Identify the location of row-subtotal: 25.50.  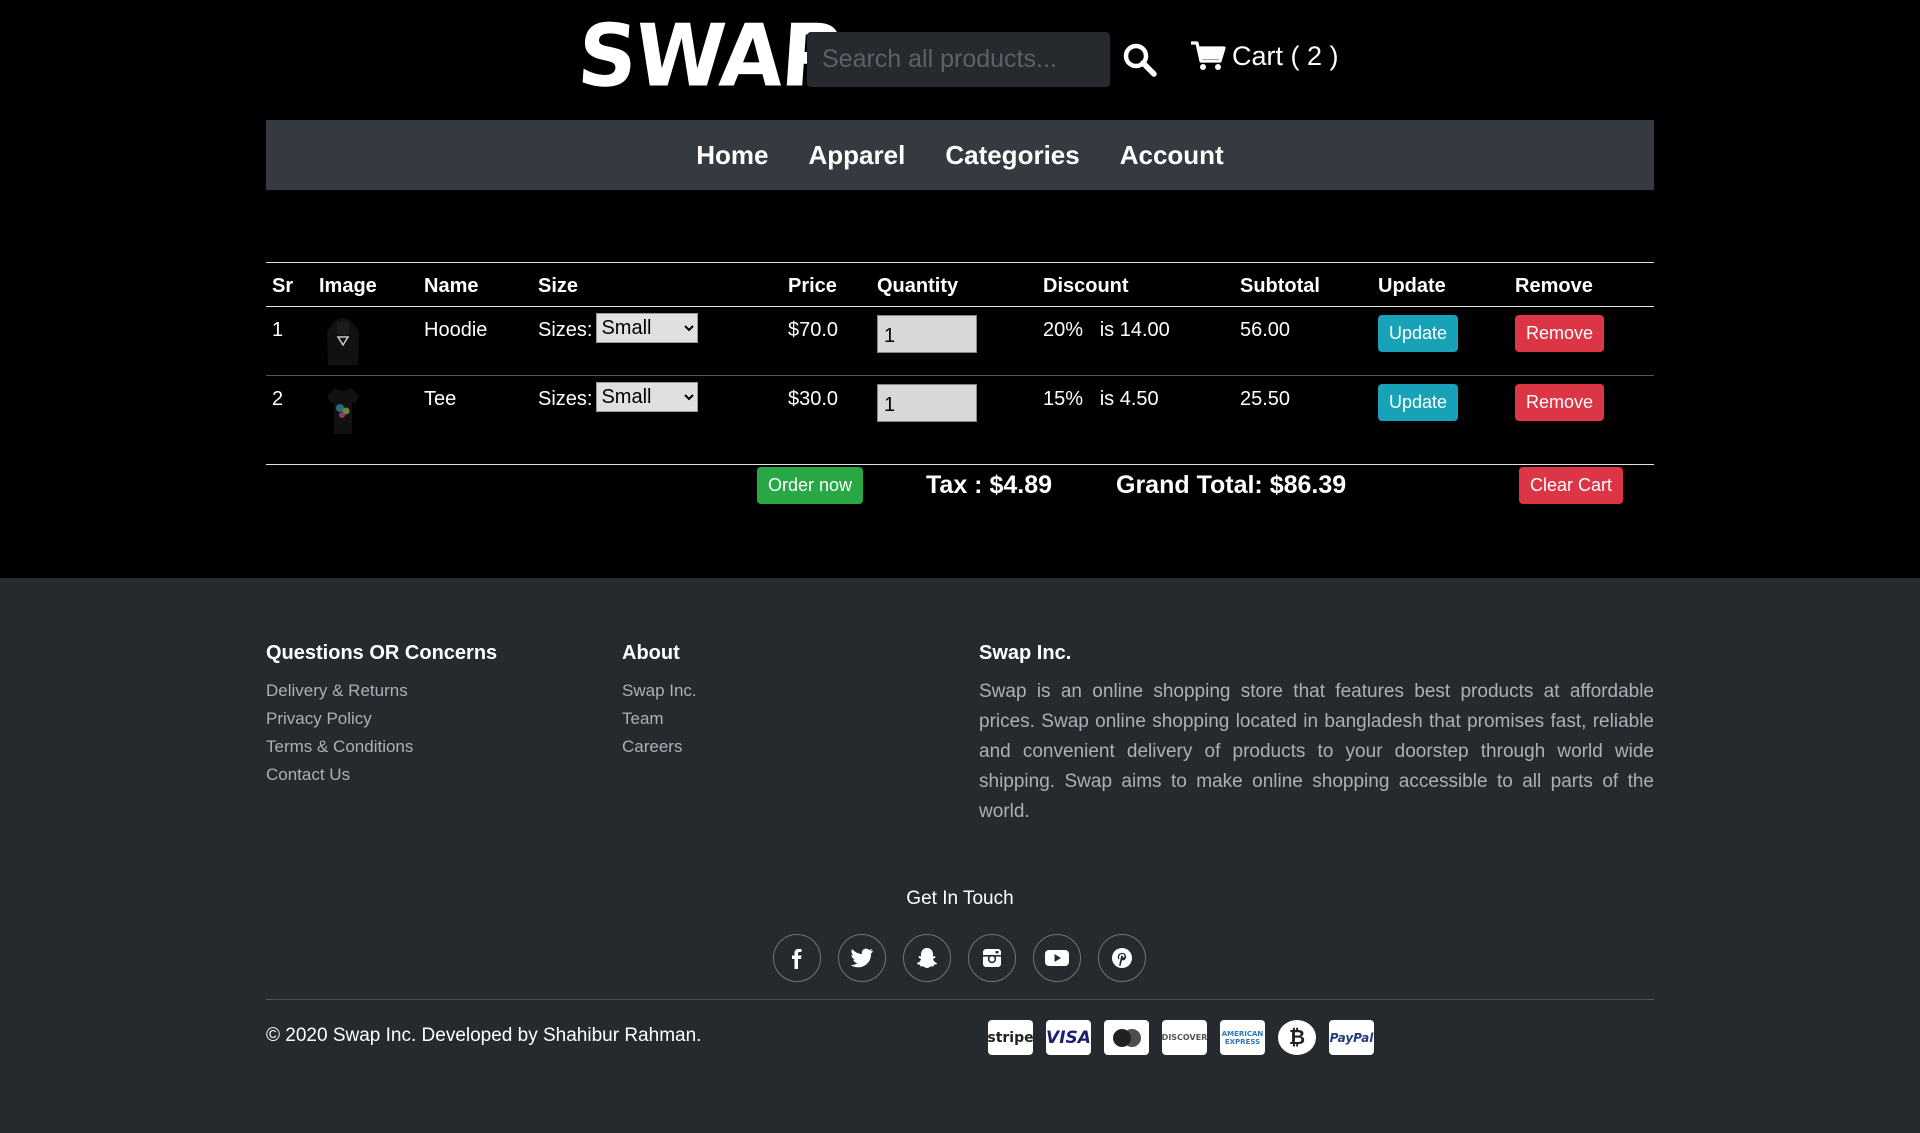
(1303, 420).